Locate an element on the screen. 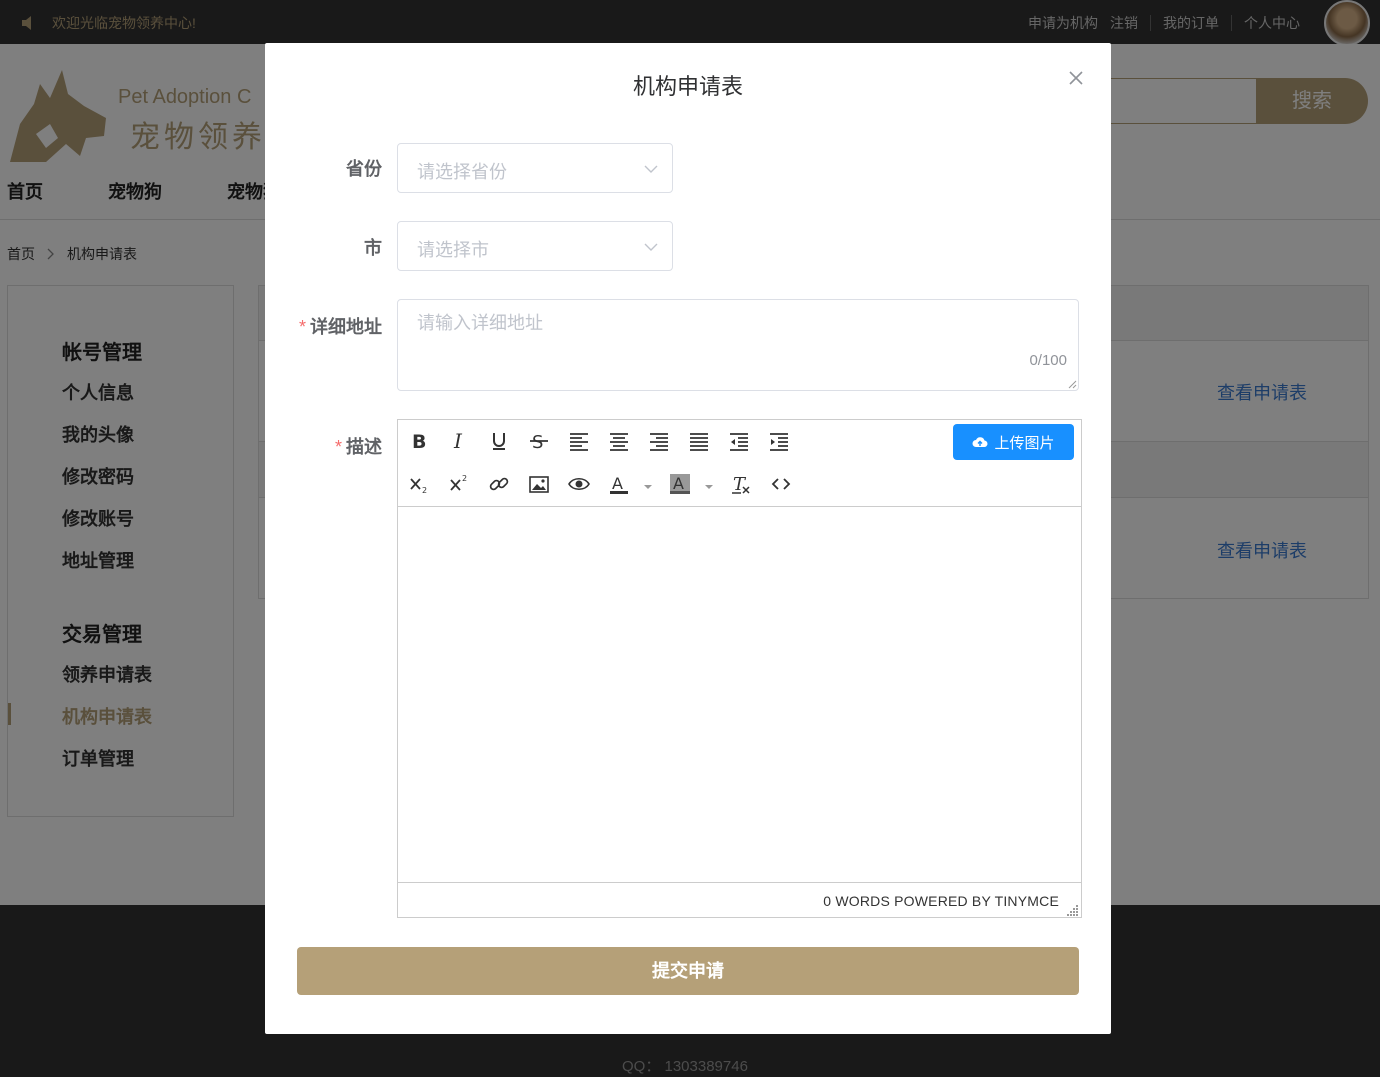 This screenshot has height=1077, width=1380. background-color-icon: A is located at coordinates (680, 484).